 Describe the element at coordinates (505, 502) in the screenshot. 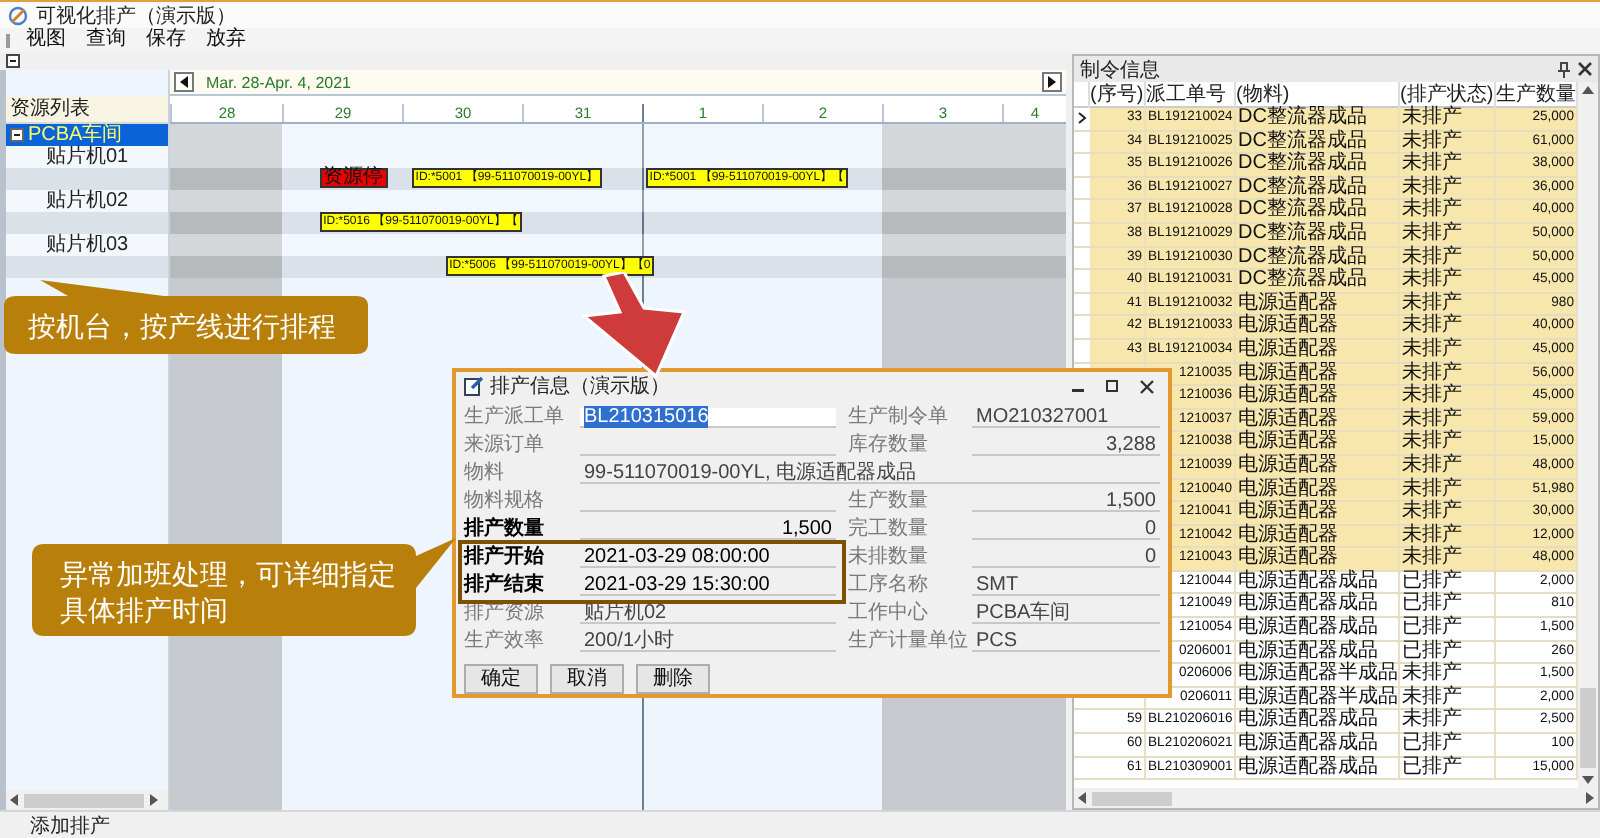

I see `field-label: 物料规格` at that location.